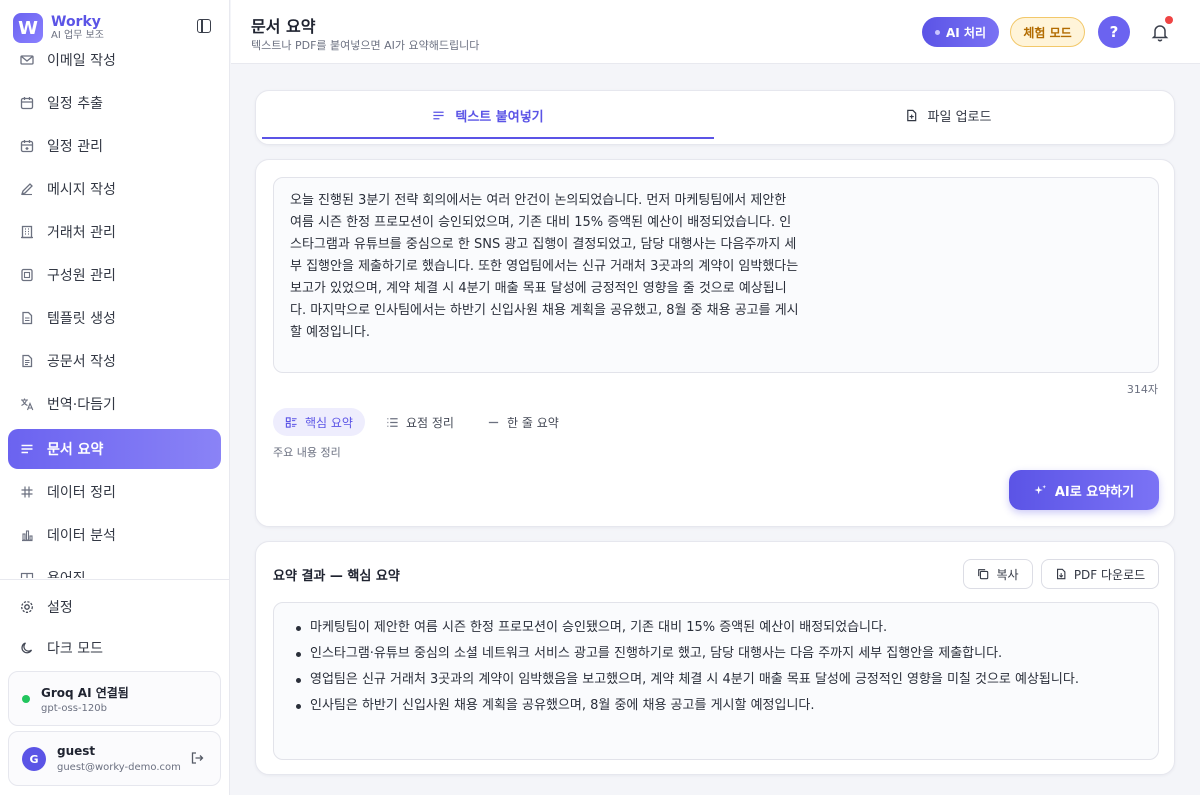 This screenshot has height=795, width=1200. I want to click on input-tabs: 텍스트 붙여넣기 파일 업로드, so click(715, 117).